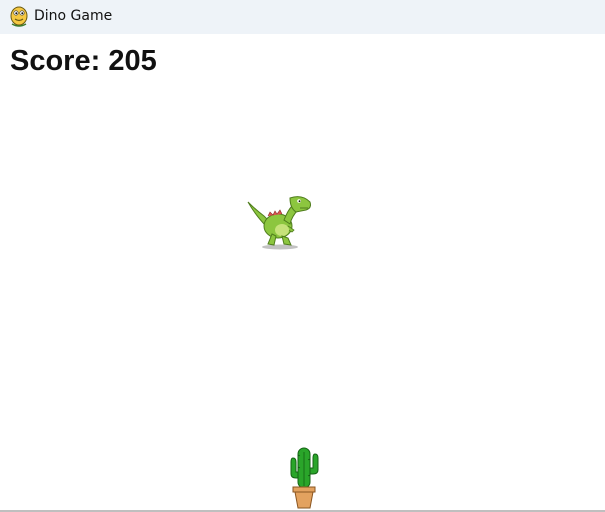 Image resolution: width=605 pixels, height=512 pixels. Describe the element at coordinates (304, 478) in the screenshot. I see `cactus-in-pot-sprite` at that location.